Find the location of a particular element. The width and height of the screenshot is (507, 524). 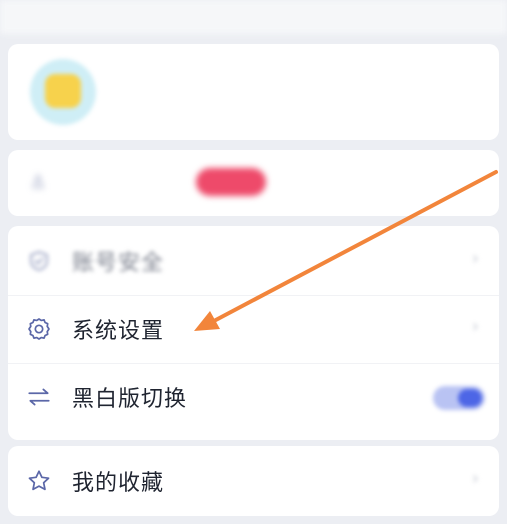

vip-card: ♙ is located at coordinates (253, 183).